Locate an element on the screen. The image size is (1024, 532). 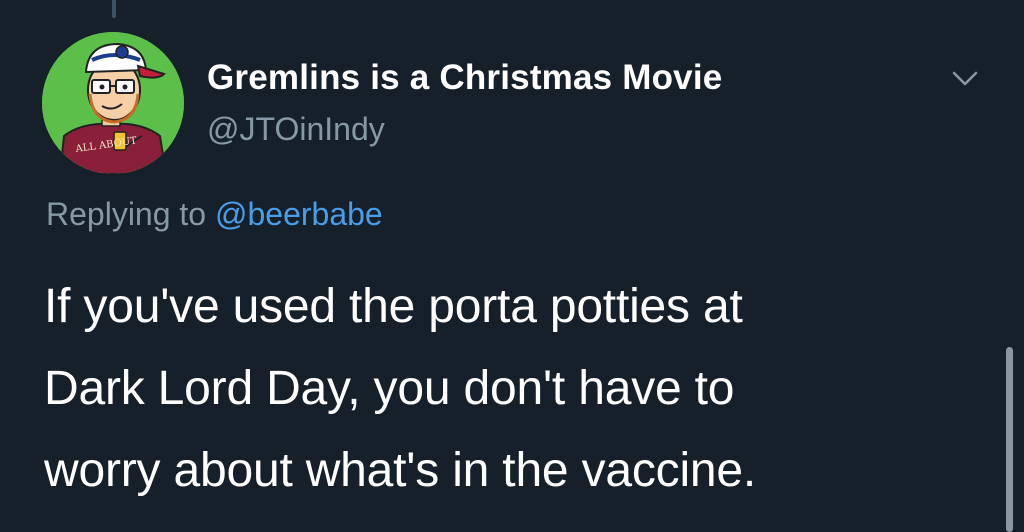
replying-to: Replying to @beerbabe is located at coordinates (214, 214).